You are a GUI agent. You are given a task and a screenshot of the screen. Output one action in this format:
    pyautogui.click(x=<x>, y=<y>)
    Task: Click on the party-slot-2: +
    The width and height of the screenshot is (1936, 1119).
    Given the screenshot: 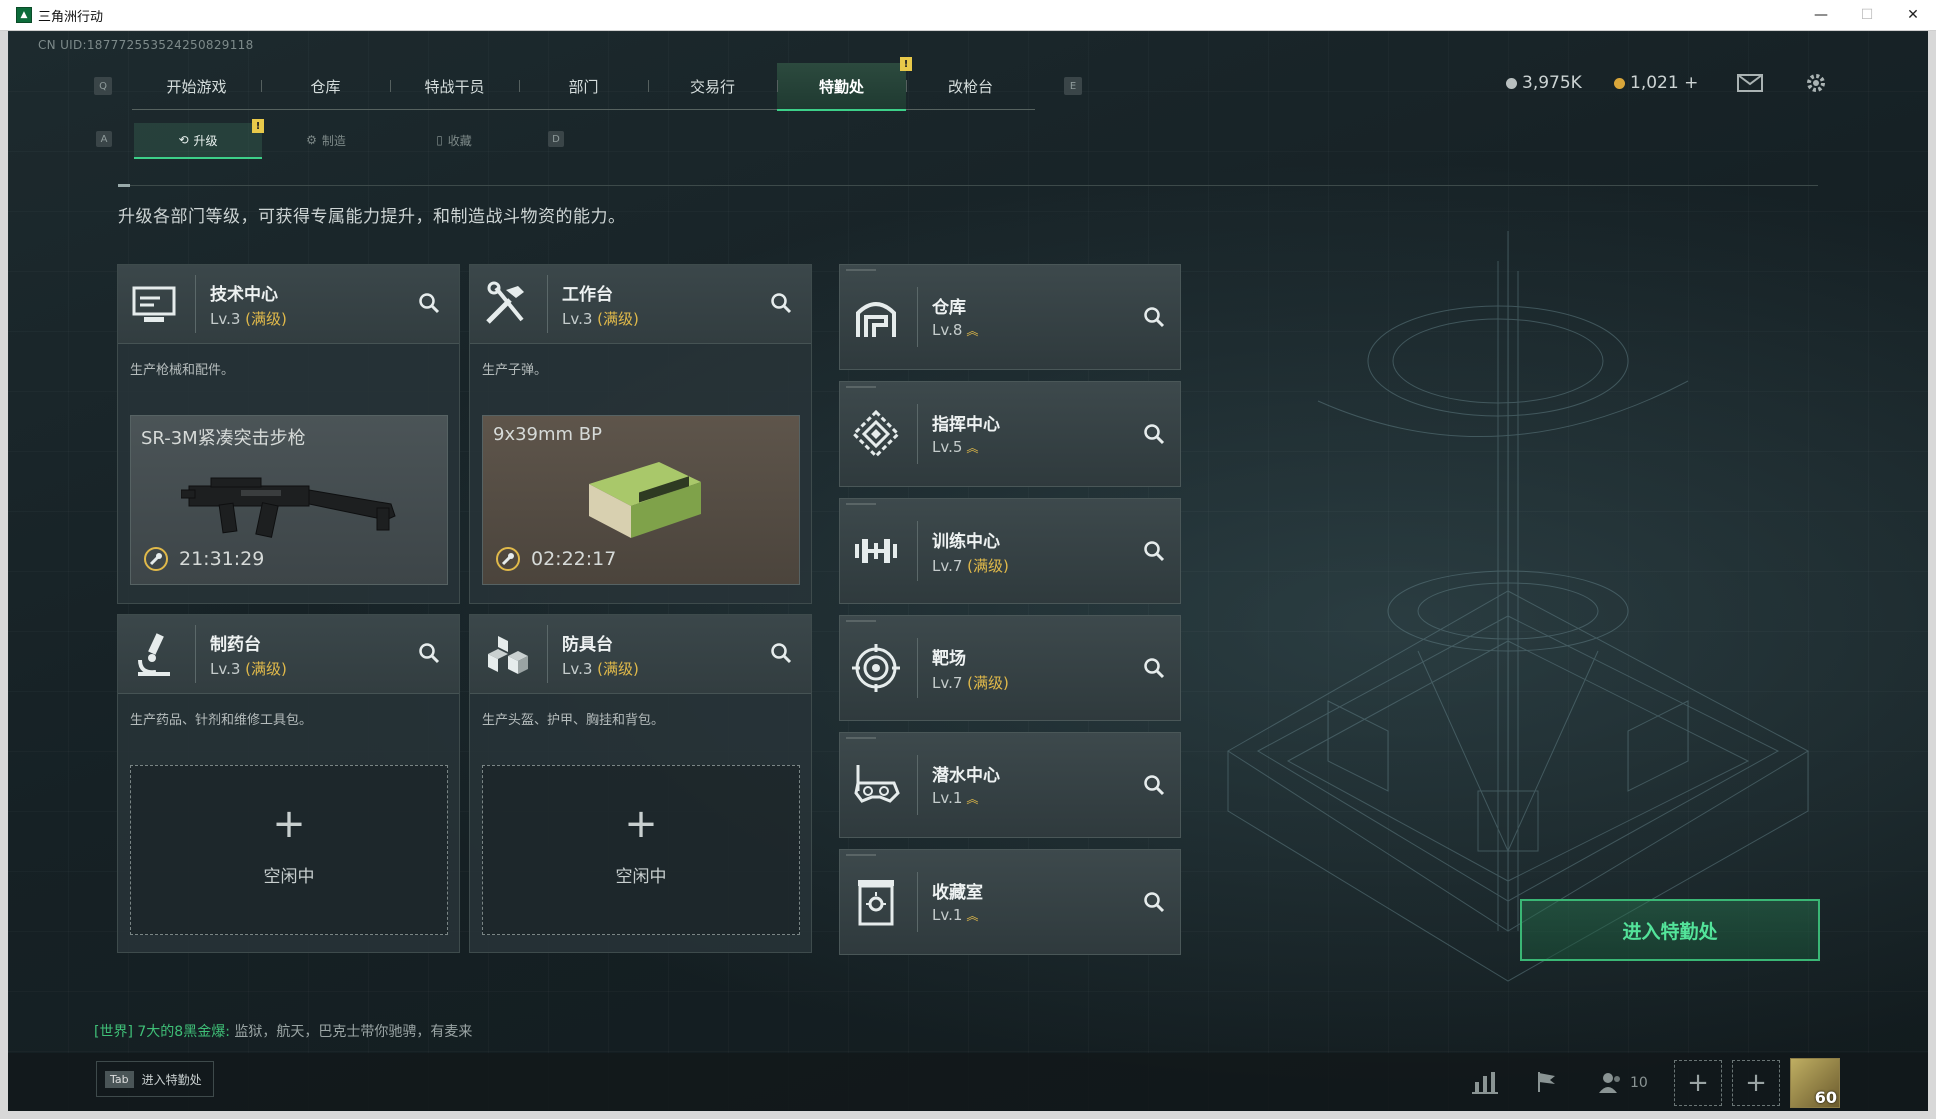 What is the action you would take?
    pyautogui.click(x=1756, y=1083)
    